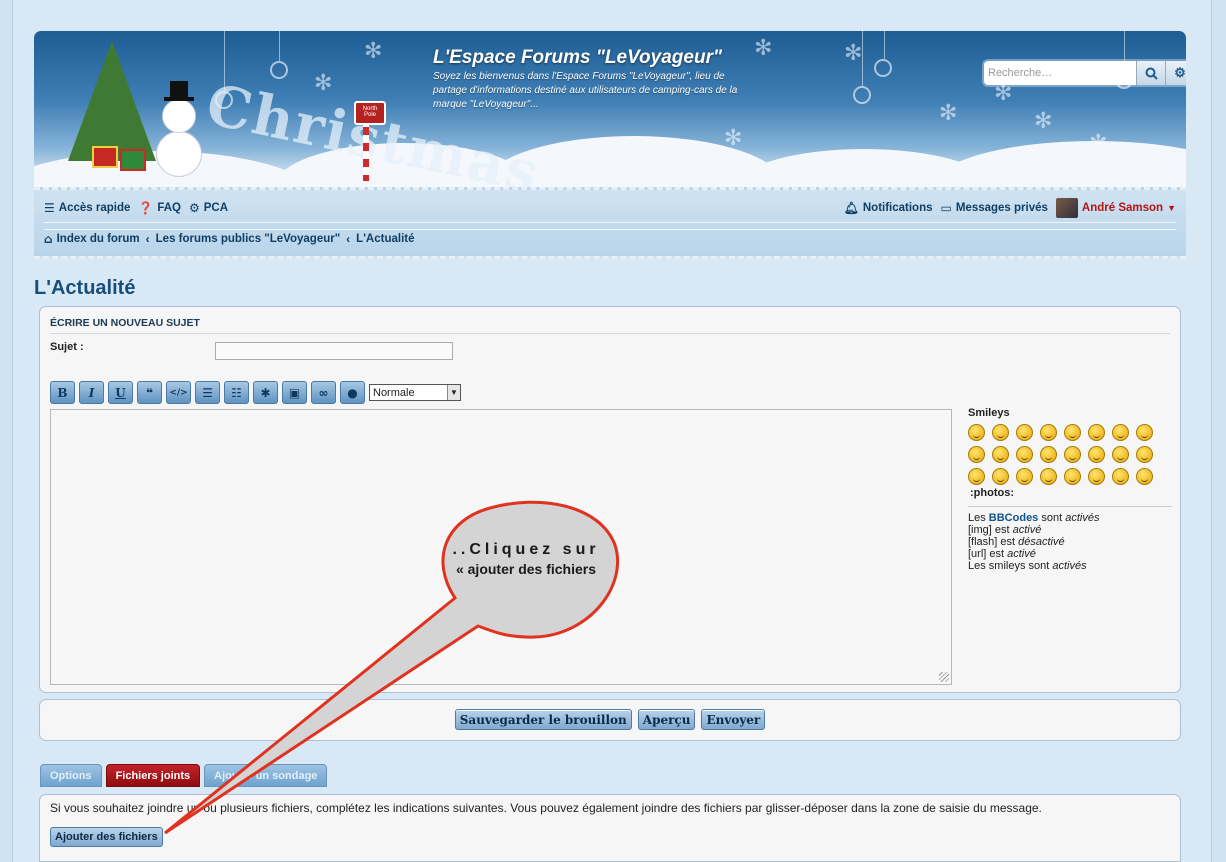 Image resolution: width=1226 pixels, height=862 pixels. What do you see at coordinates (120, 392) in the screenshot?
I see `underline-button: U` at bounding box center [120, 392].